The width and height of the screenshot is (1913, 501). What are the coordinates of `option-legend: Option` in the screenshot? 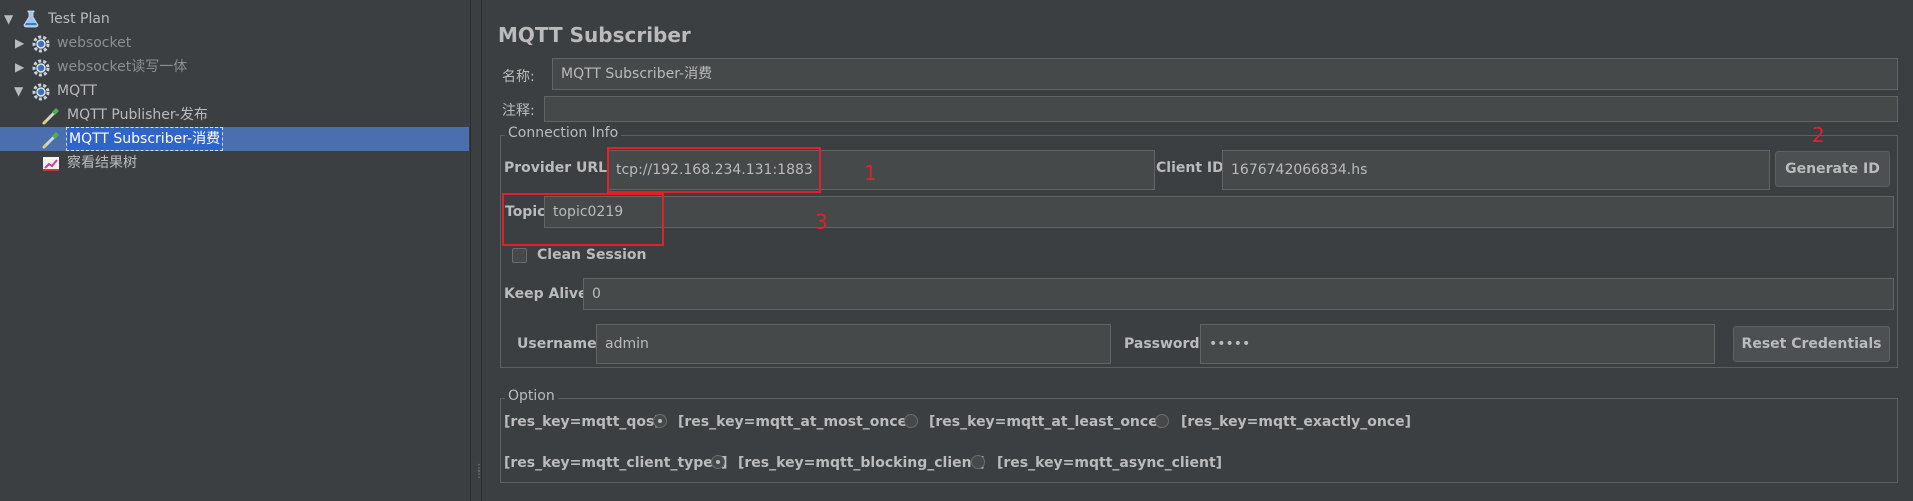 It's located at (531, 396).